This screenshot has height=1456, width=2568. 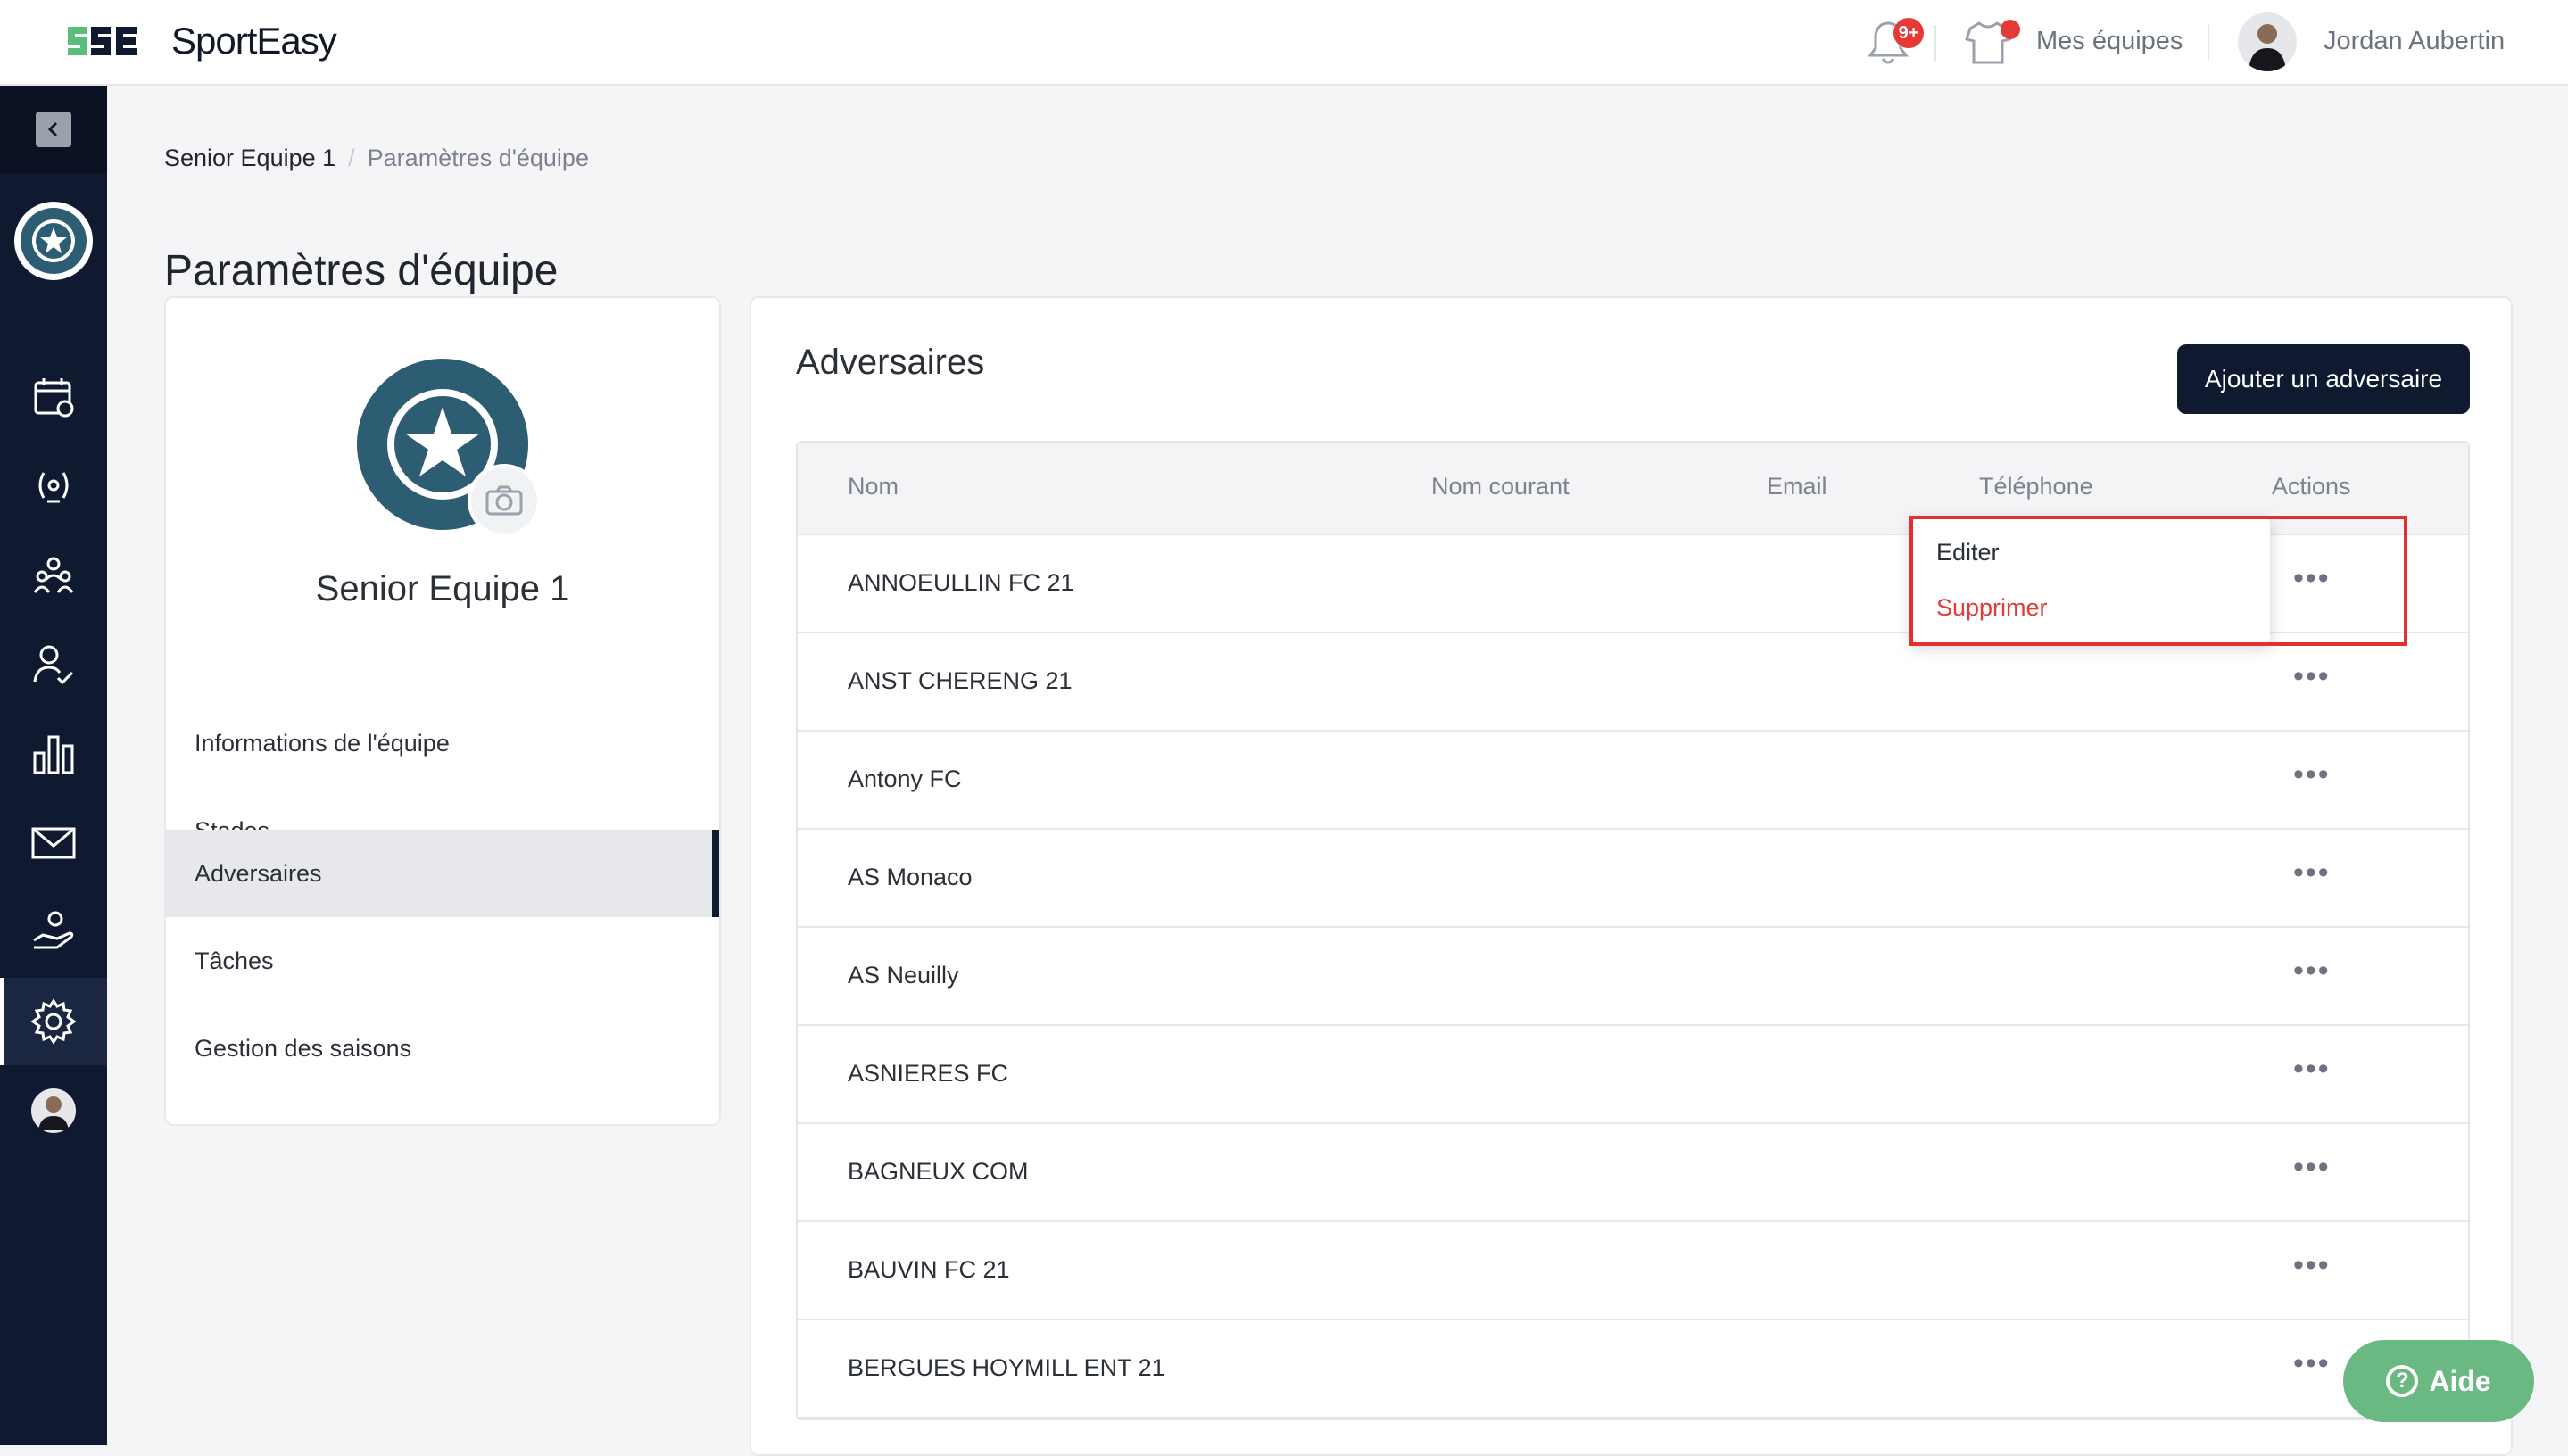 I want to click on team-emblem-icon, so click(x=54, y=241).